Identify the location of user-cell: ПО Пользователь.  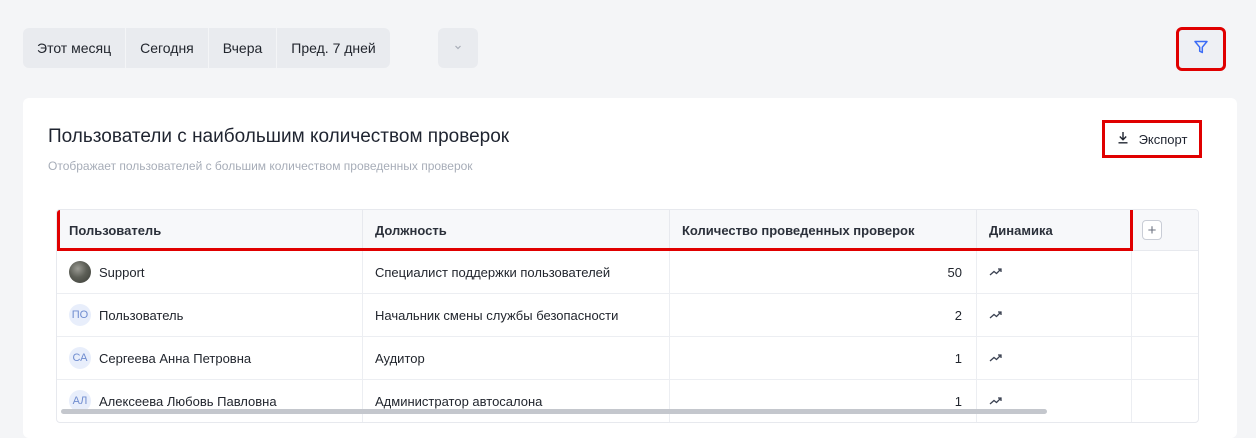
(210, 315).